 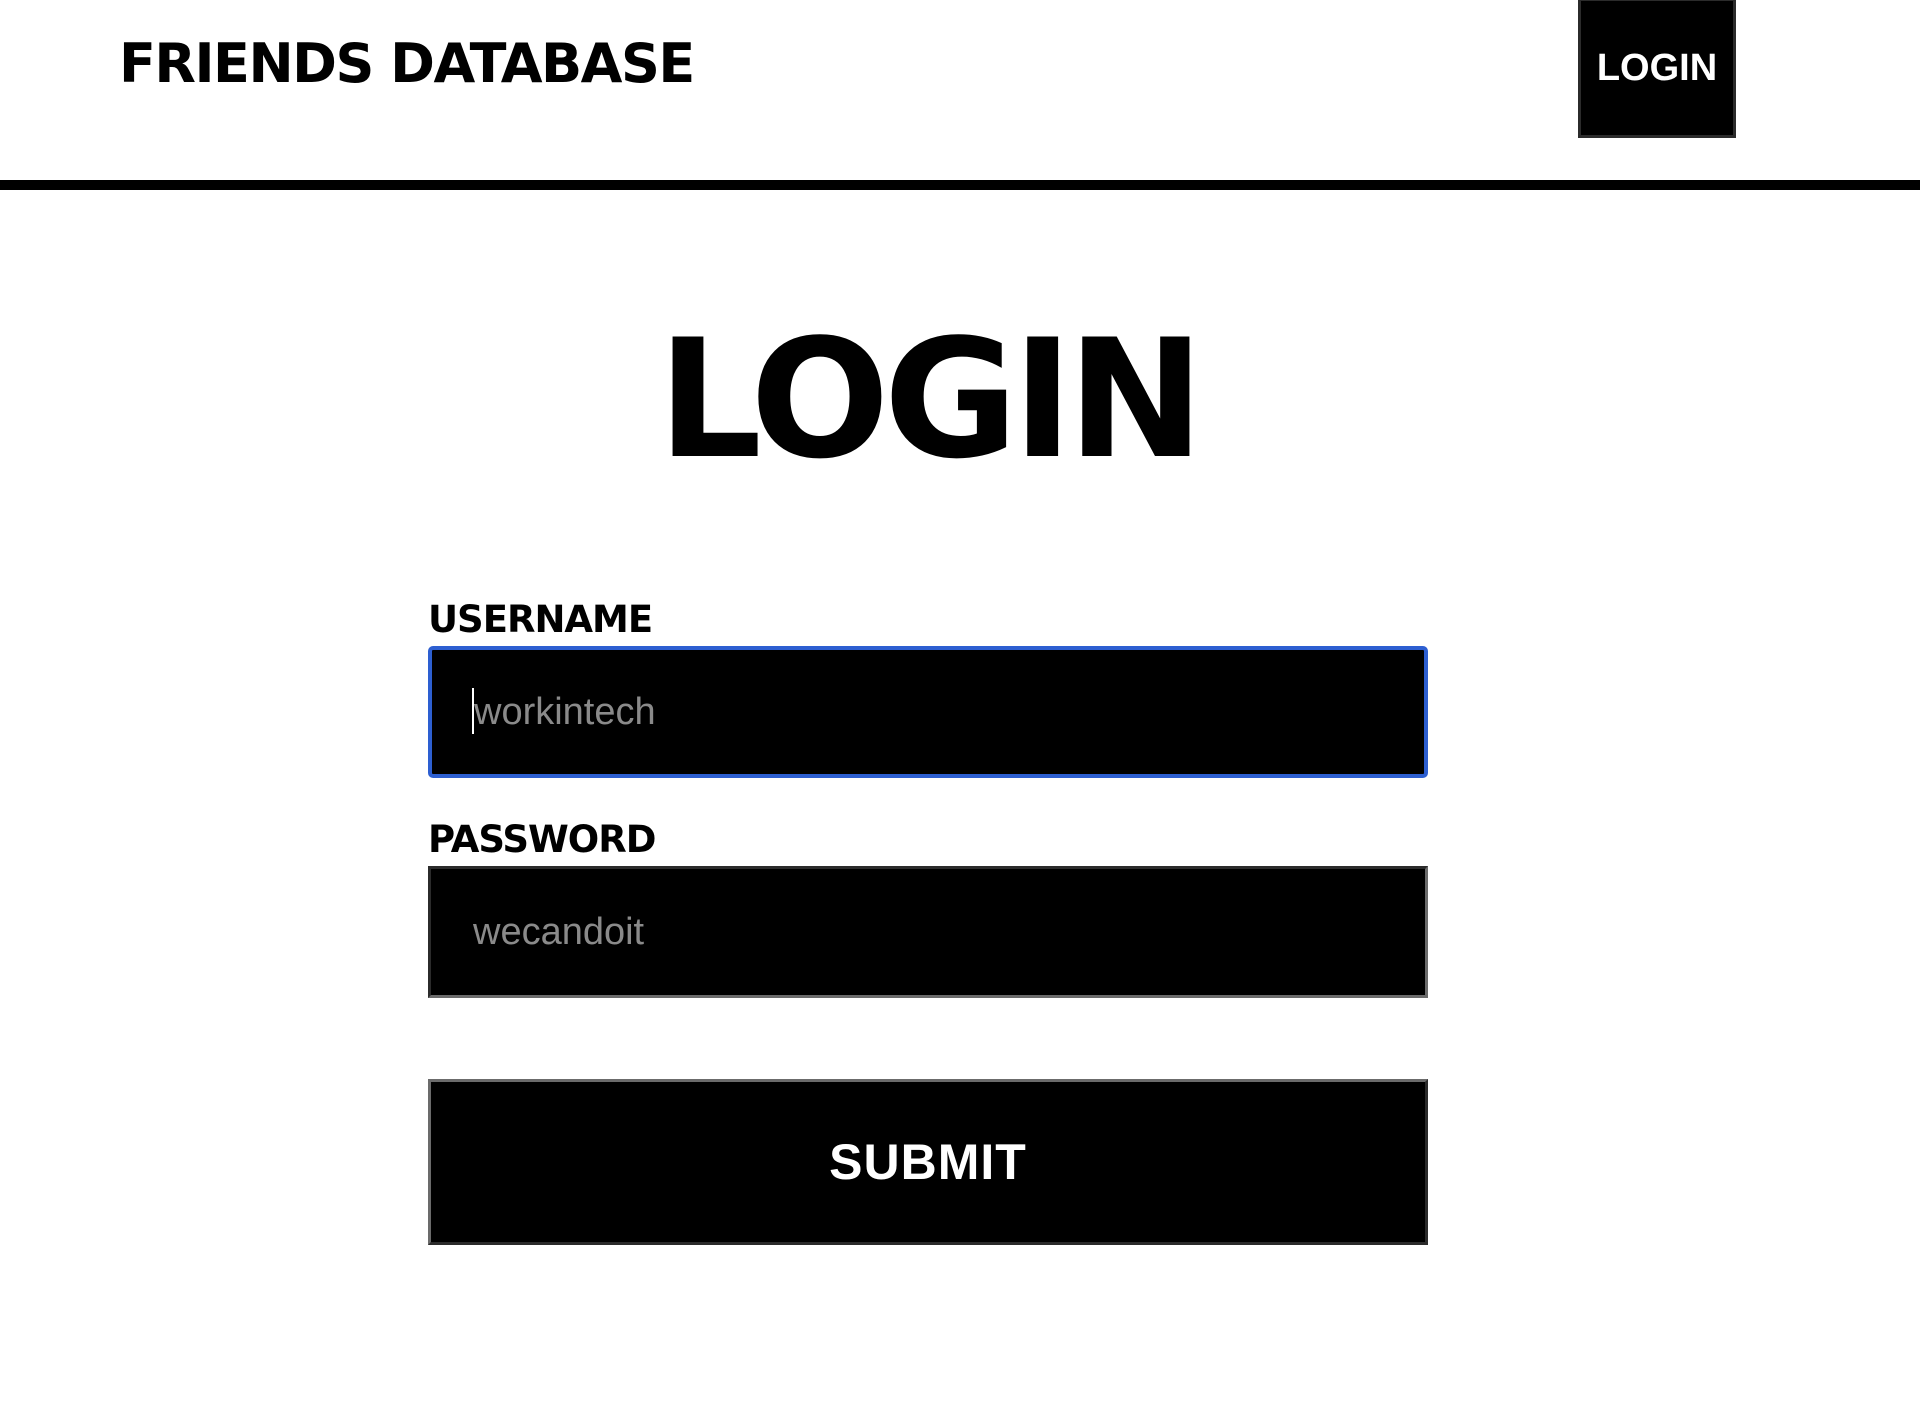 What do you see at coordinates (407, 63) in the screenshot?
I see `site-brand: FRIENDS DATABASE` at bounding box center [407, 63].